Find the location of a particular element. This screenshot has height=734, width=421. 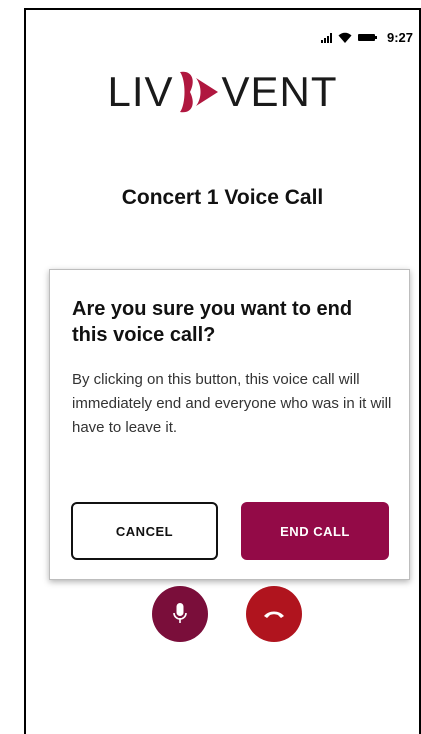

mute-button is located at coordinates (179, 614).